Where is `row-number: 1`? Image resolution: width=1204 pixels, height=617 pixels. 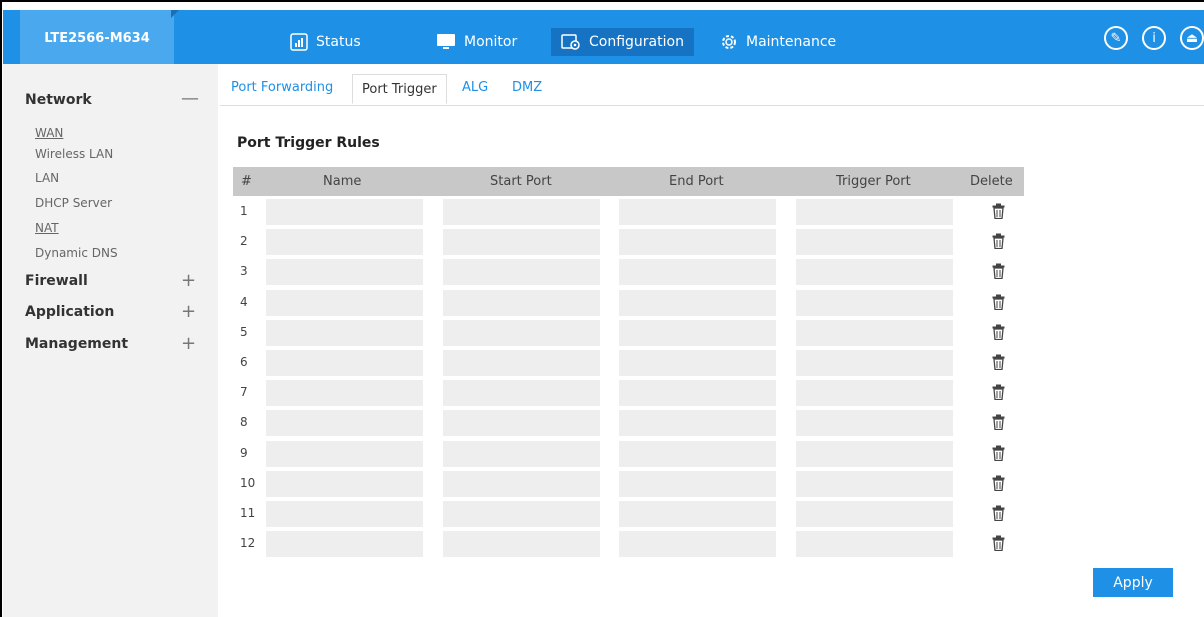
row-number: 1 is located at coordinates (244, 211).